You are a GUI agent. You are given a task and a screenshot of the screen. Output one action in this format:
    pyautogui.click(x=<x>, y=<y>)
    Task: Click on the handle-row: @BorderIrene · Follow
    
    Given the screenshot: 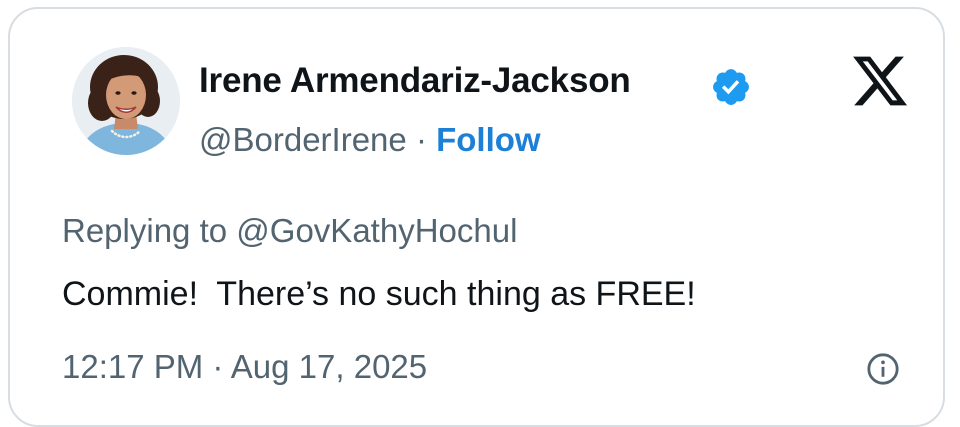 What is the action you would take?
    pyautogui.click(x=370, y=140)
    